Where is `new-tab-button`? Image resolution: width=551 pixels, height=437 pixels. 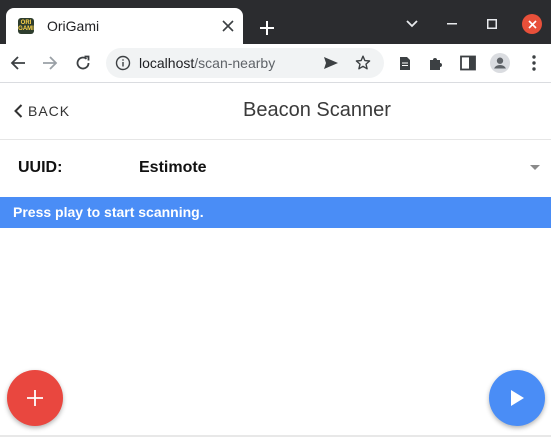 new-tab-button is located at coordinates (267, 28).